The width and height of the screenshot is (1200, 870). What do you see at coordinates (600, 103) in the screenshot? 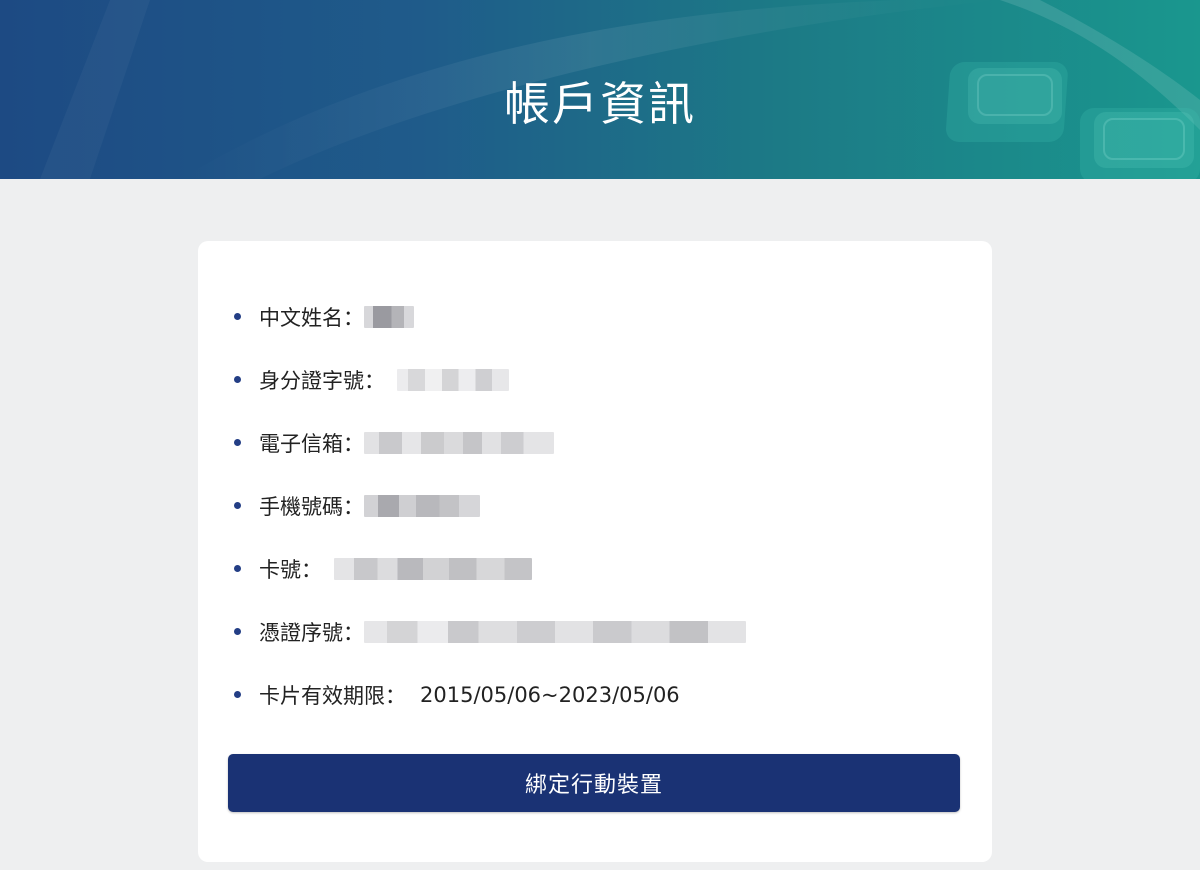
I see `page-title: 帳戶資訊` at bounding box center [600, 103].